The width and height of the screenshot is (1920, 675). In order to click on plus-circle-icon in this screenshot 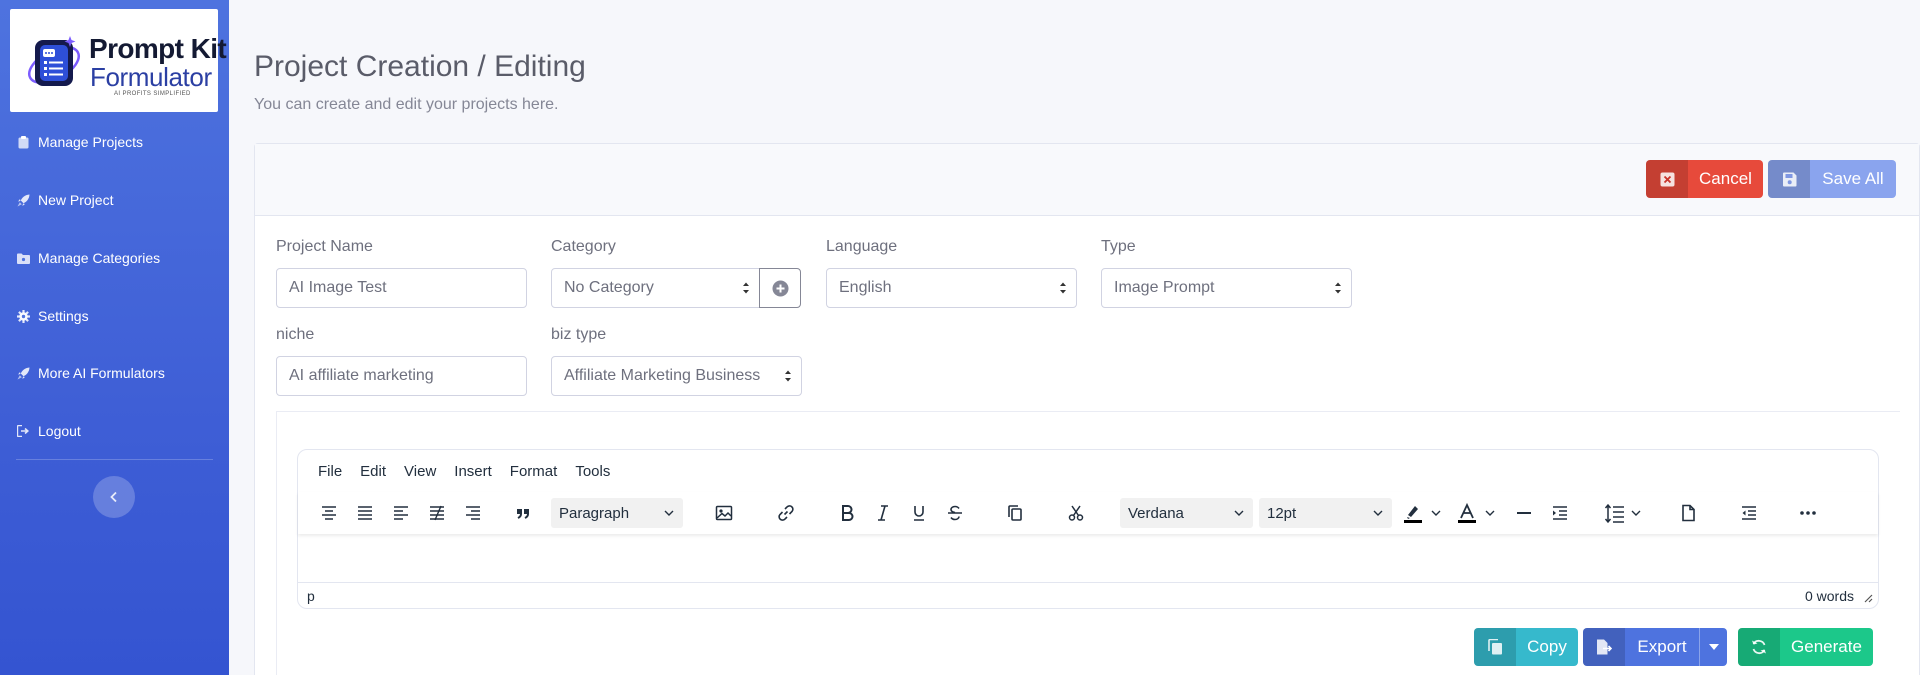, I will do `click(780, 288)`.